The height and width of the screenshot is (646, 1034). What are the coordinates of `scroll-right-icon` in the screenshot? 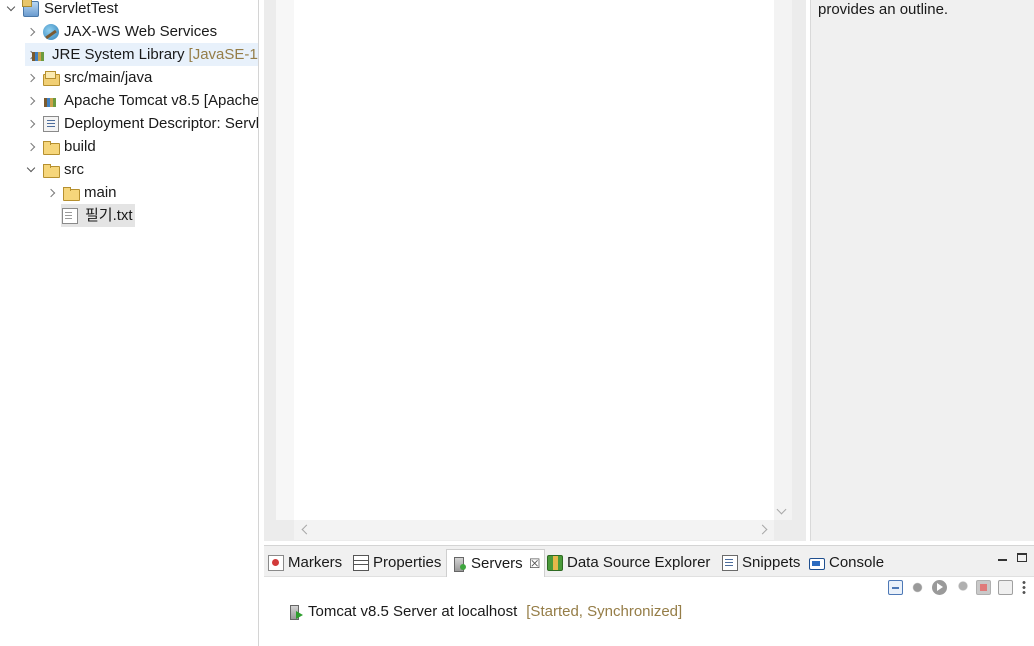 It's located at (762, 529).